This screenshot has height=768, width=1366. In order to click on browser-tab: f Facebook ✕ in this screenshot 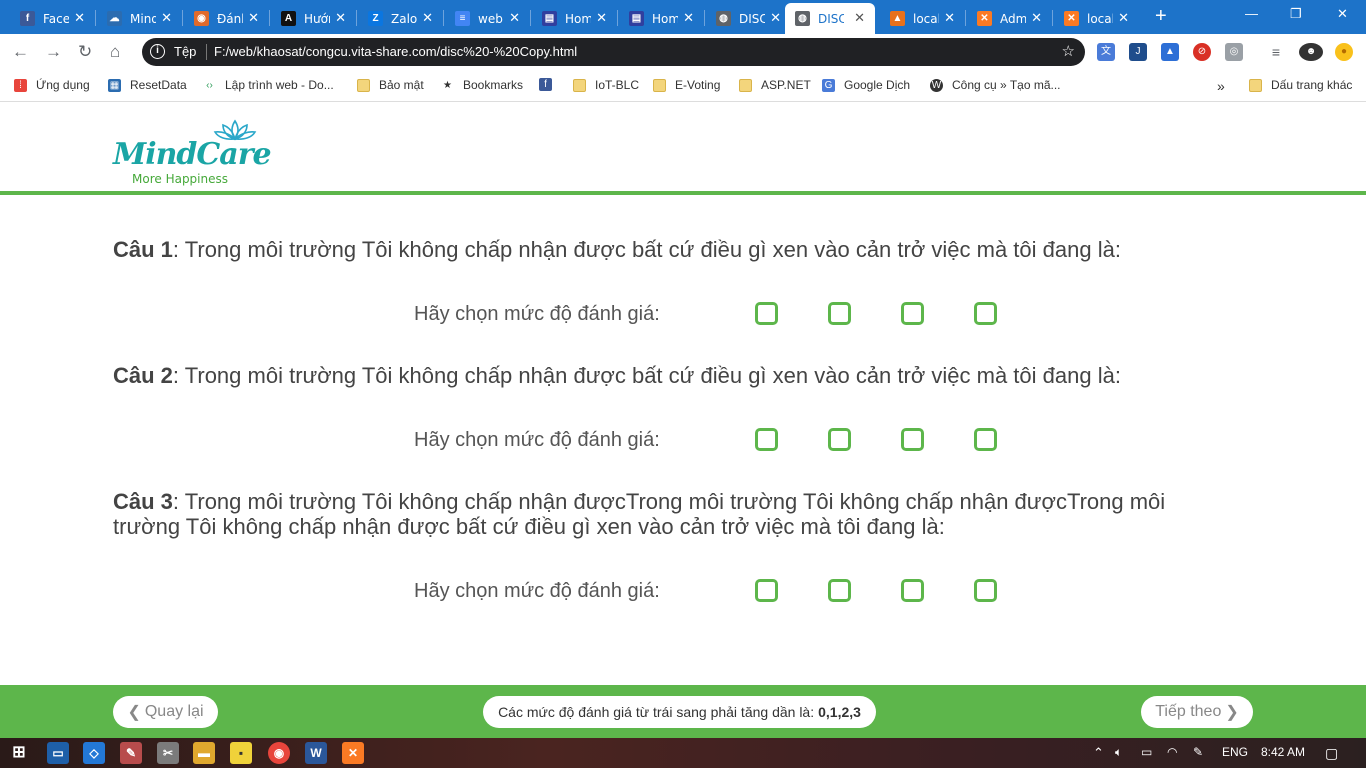, I will do `click(52, 18)`.